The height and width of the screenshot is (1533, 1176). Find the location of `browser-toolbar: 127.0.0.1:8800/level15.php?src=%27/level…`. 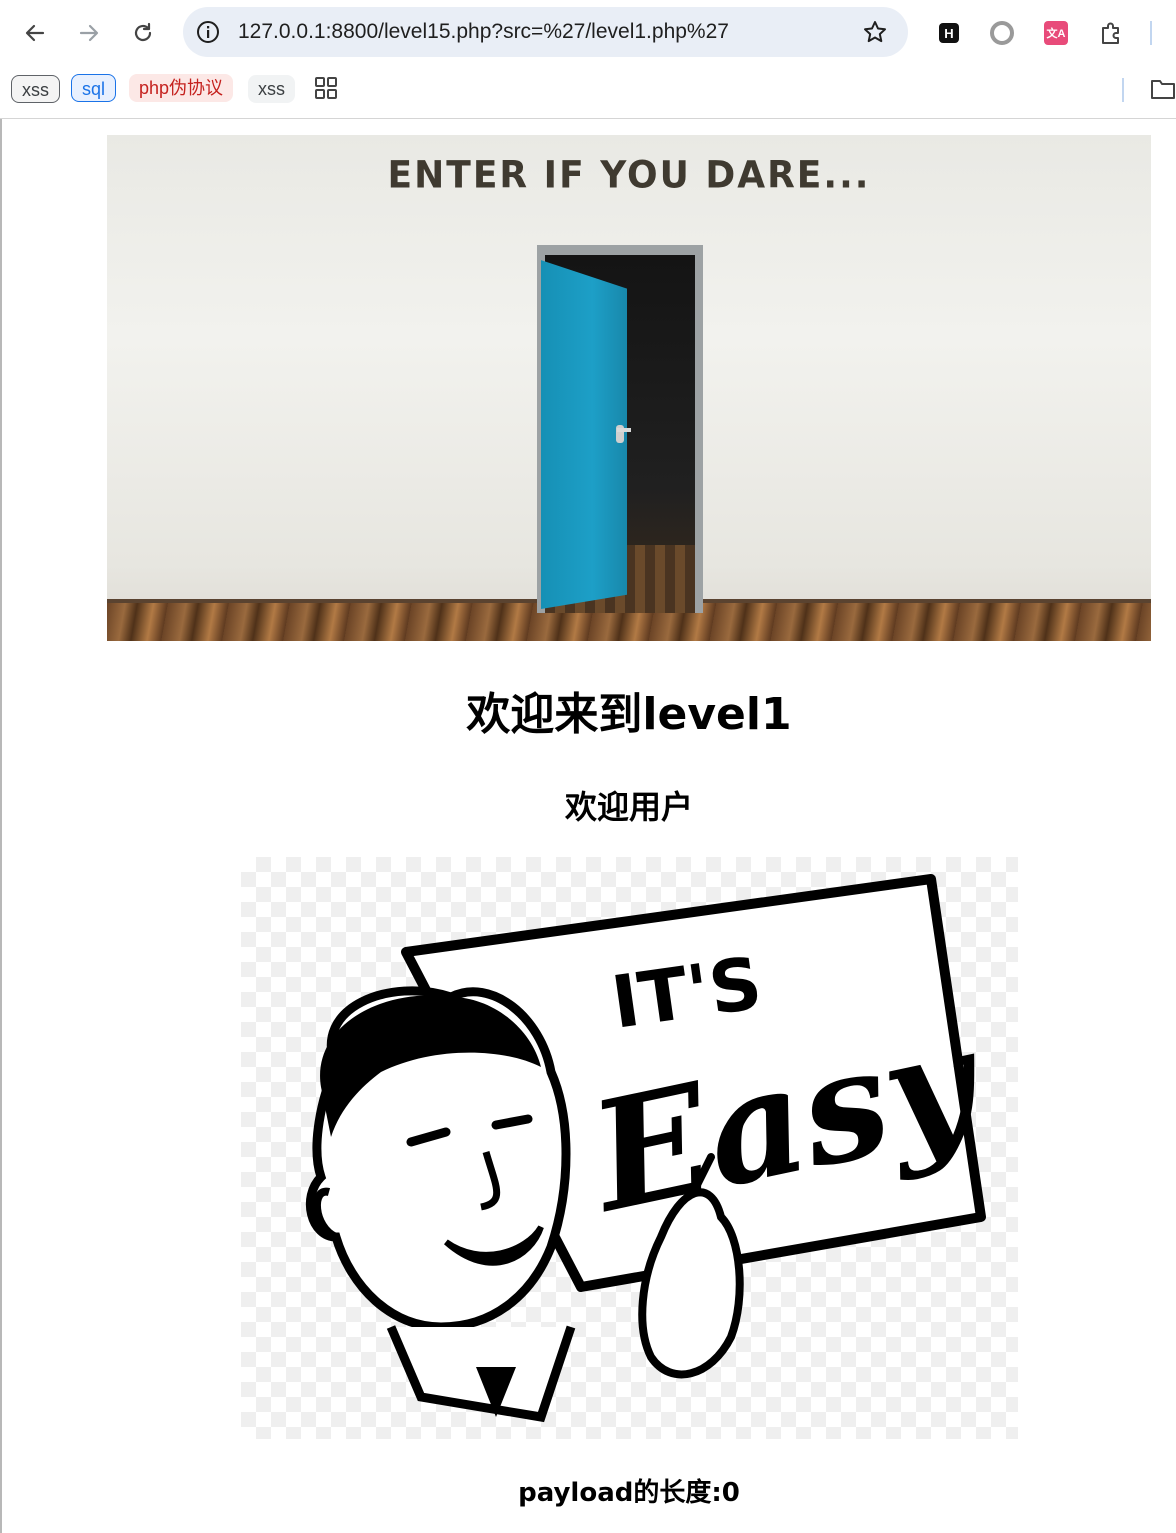

browser-toolbar: 127.0.0.1:8800/level15.php?src=%27/level… is located at coordinates (588, 33).